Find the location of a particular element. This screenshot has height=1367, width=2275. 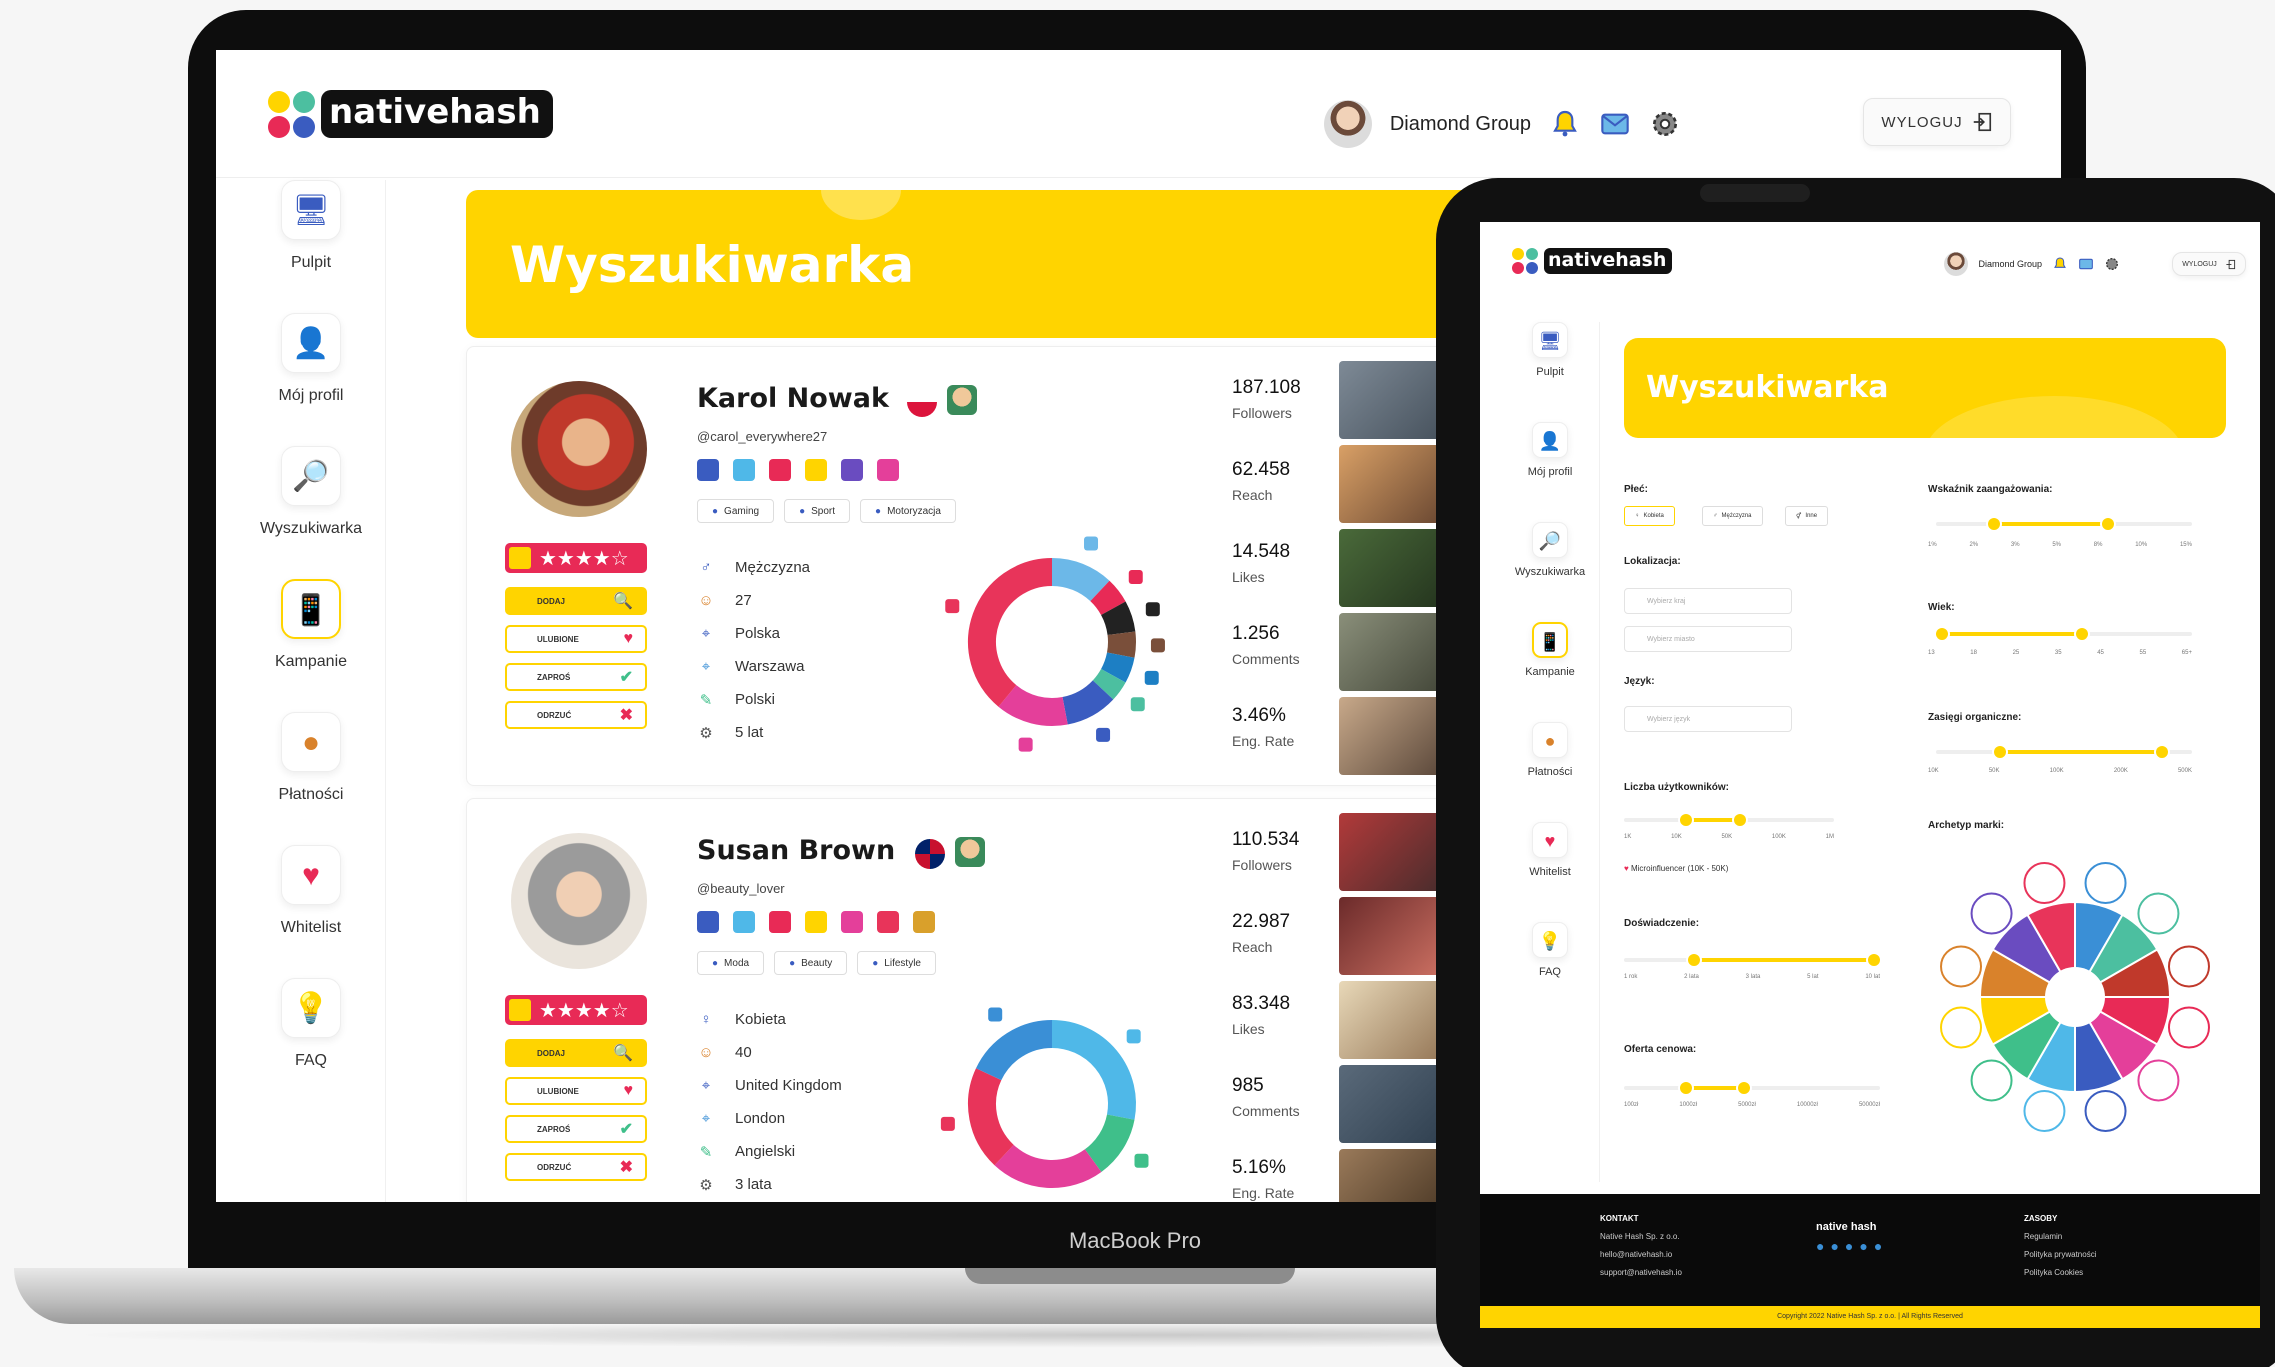

country-select: Wybierz kraj is located at coordinates (1708, 601).